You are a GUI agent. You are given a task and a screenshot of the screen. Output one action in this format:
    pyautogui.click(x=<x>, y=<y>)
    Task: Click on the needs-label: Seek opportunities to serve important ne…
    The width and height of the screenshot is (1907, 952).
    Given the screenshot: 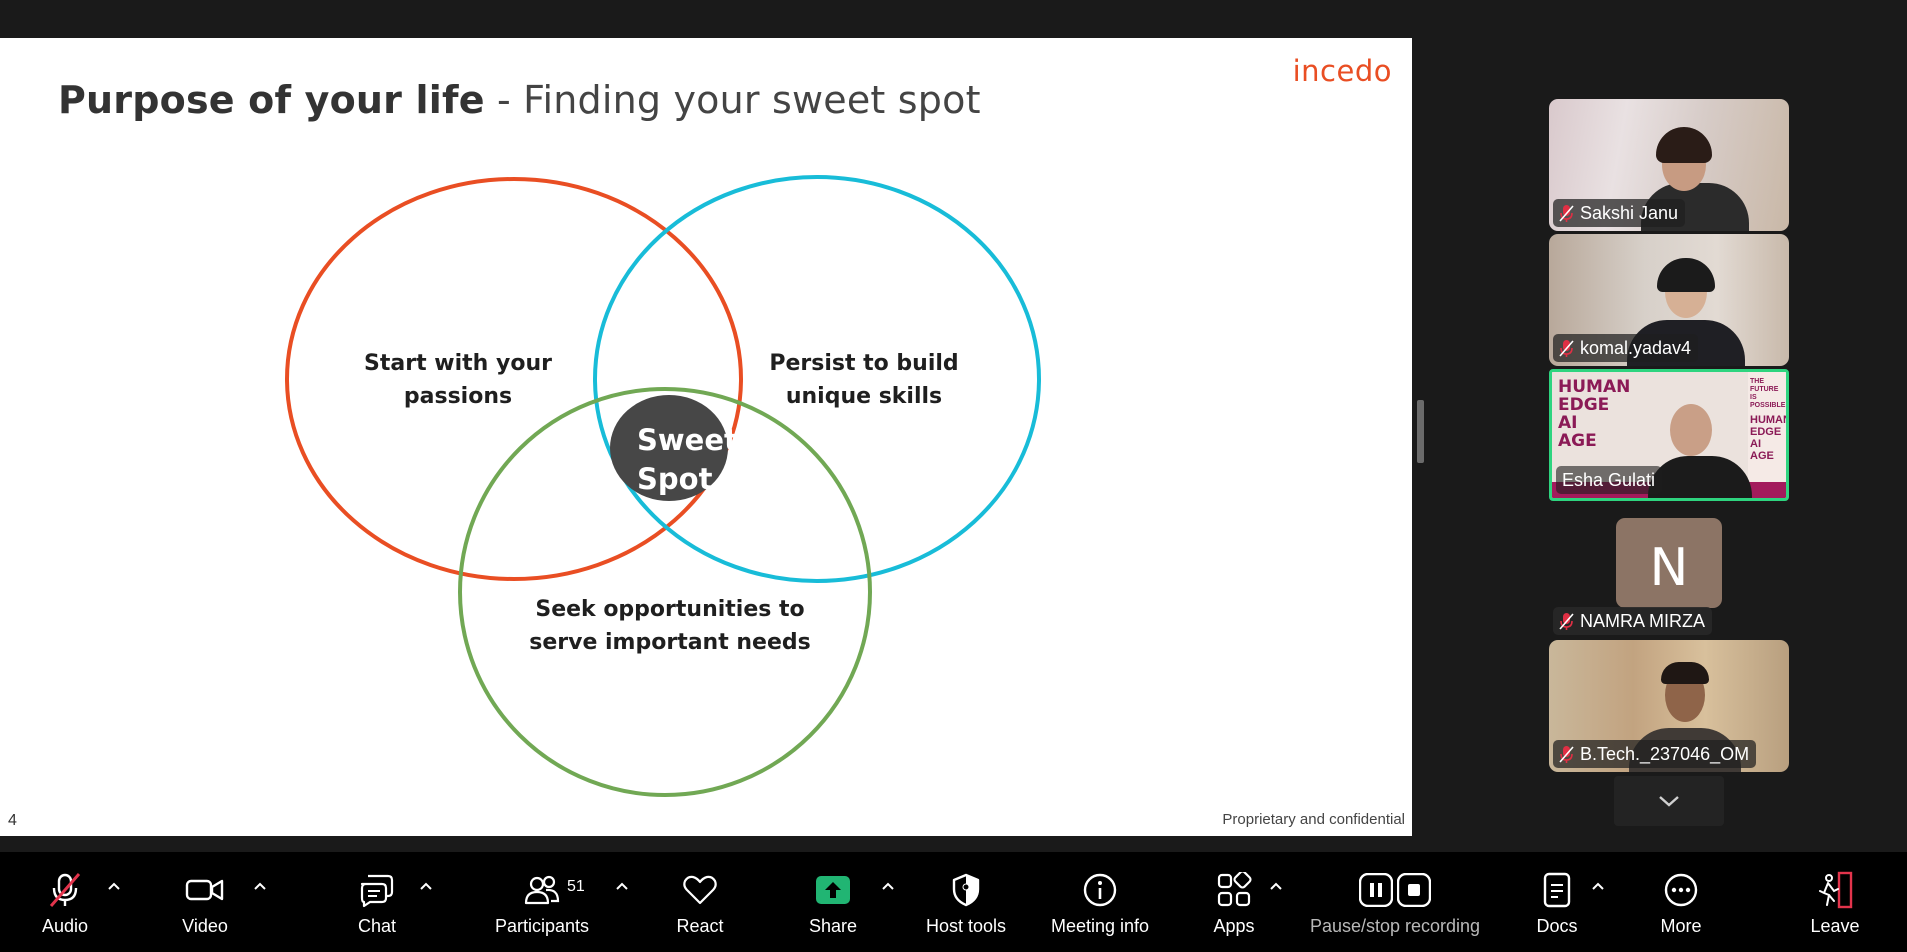 What is the action you would take?
    pyautogui.click(x=670, y=626)
    